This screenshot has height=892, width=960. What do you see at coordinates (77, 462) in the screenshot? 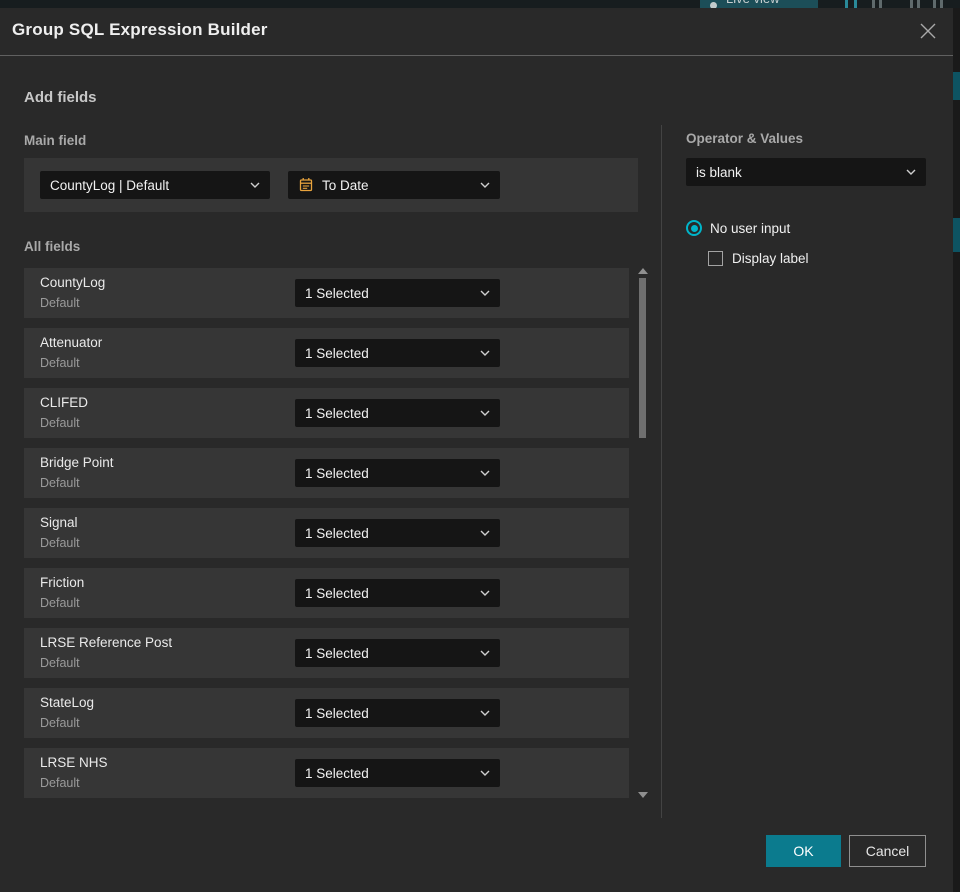
I see `field-name: Bridge Point` at bounding box center [77, 462].